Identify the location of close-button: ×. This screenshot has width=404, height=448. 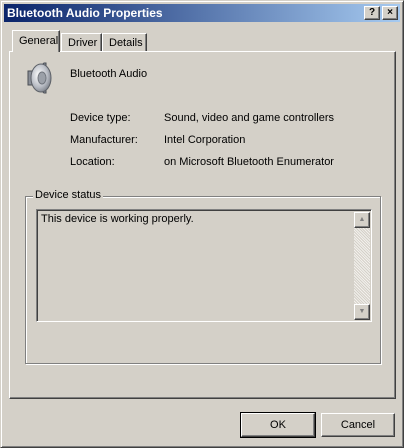
(390, 13).